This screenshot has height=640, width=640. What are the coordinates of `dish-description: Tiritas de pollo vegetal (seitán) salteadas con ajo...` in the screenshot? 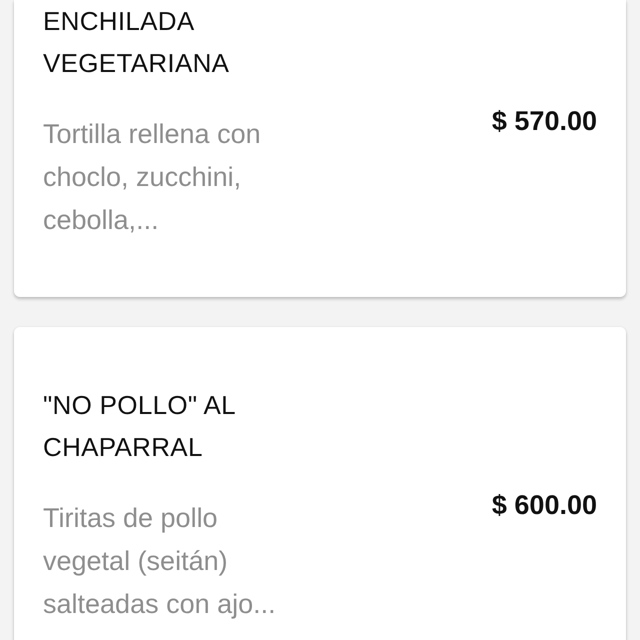 It's located at (160, 561).